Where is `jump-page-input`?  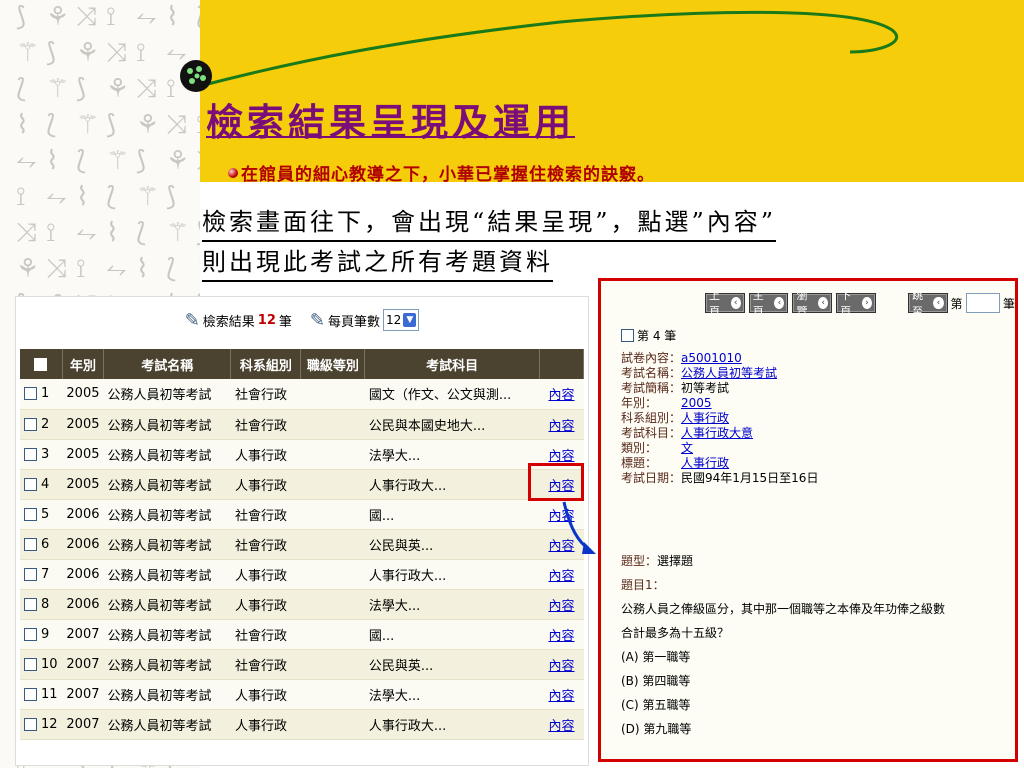
jump-page-input is located at coordinates (982, 303).